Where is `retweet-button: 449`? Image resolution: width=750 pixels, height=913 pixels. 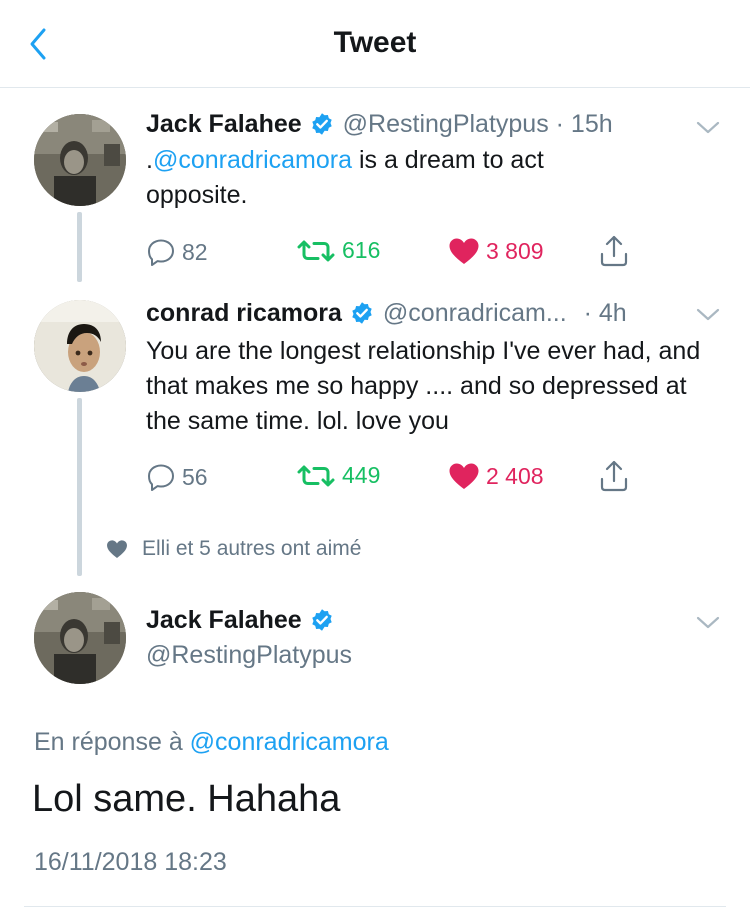
retweet-button: 449 is located at coordinates (338, 475).